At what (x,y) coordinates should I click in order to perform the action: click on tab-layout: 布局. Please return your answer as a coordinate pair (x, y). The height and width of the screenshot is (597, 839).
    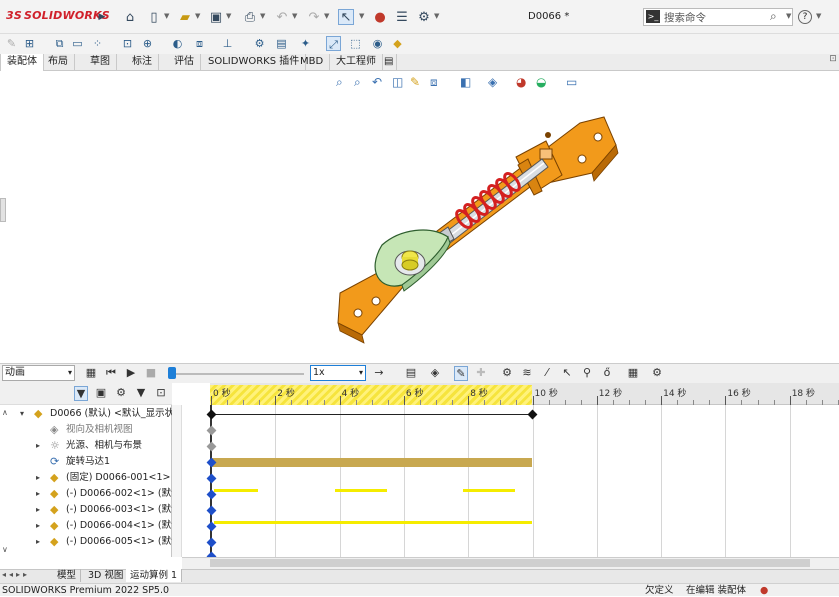
    Looking at the image, I should click on (58, 62).